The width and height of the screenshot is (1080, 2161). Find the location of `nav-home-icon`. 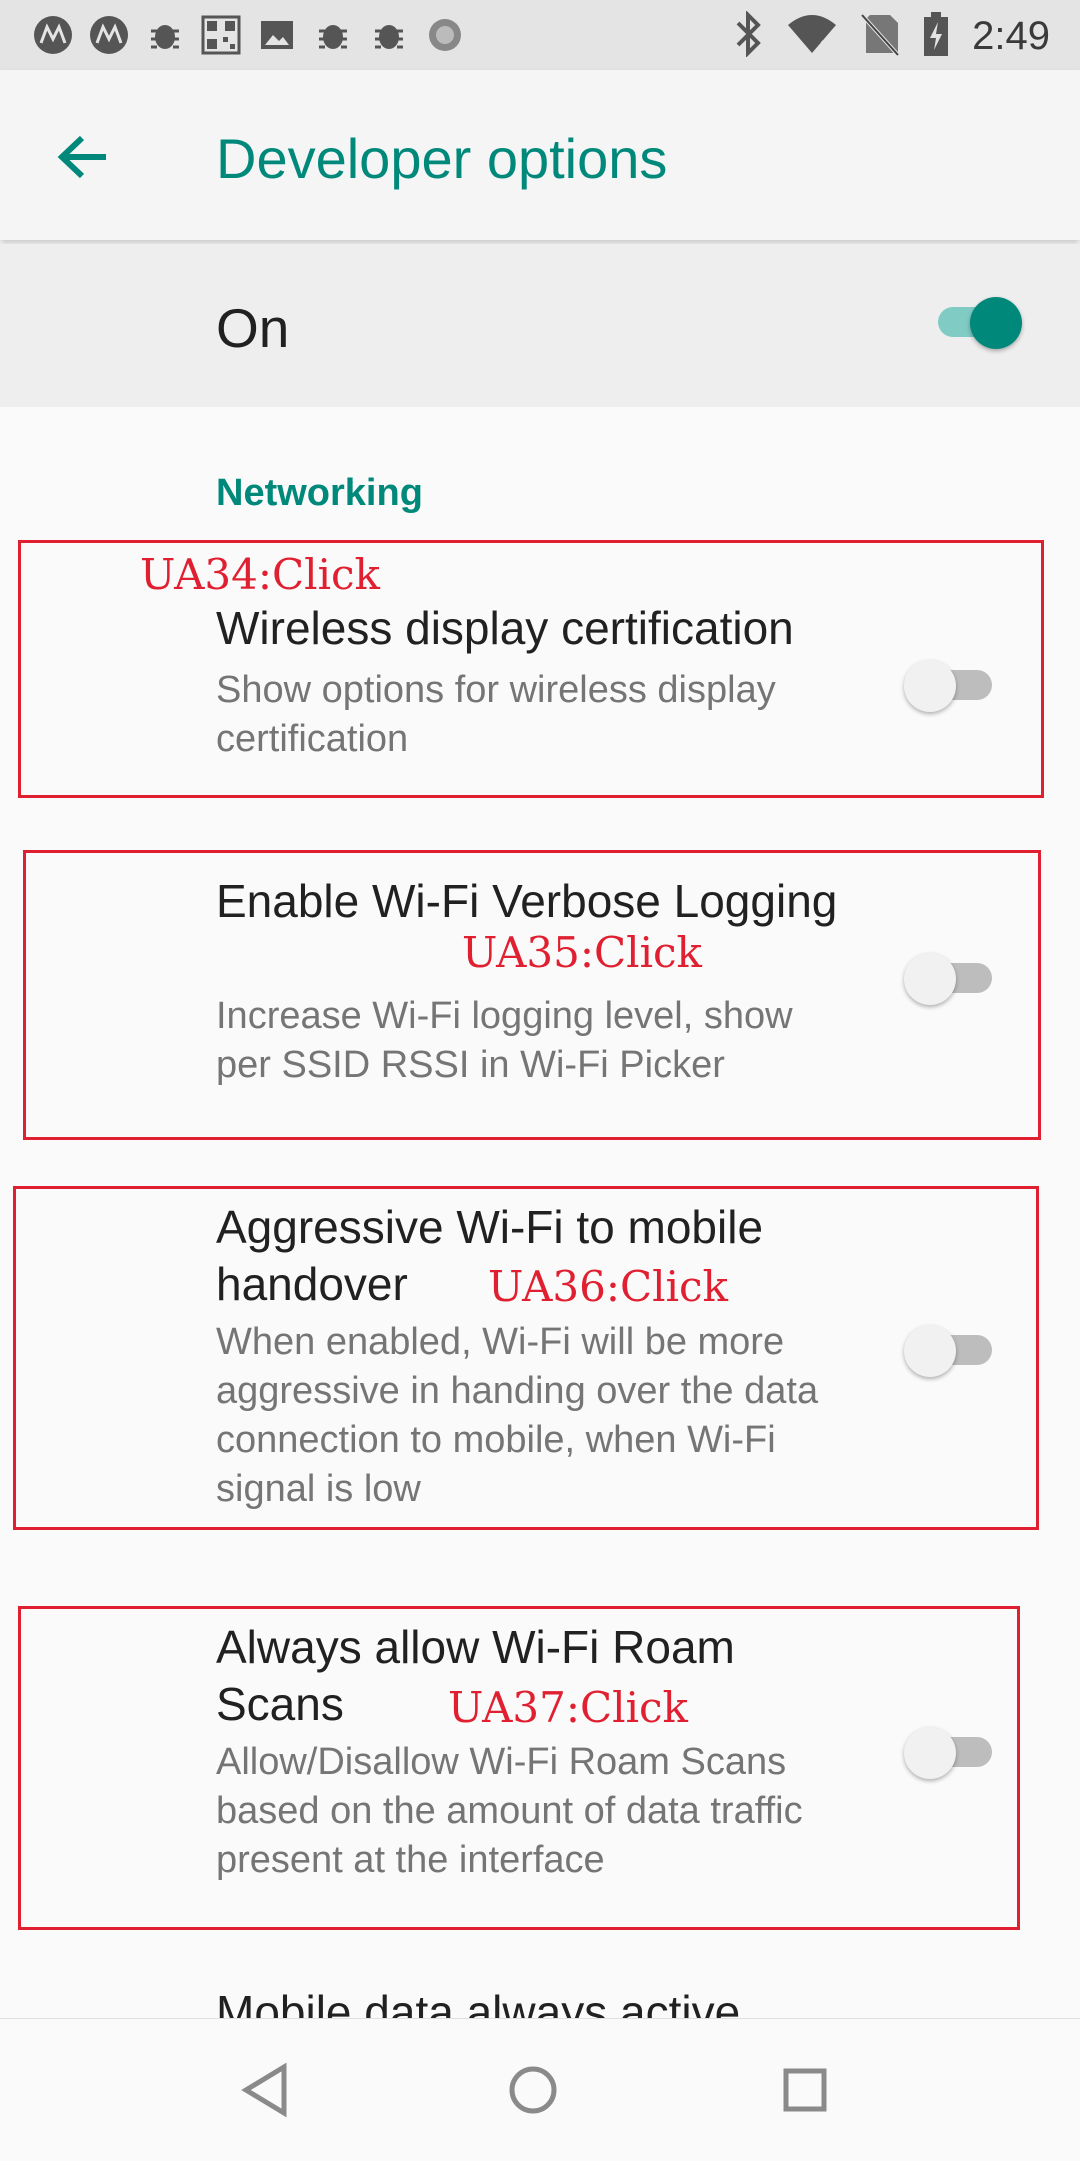

nav-home-icon is located at coordinates (533, 2090).